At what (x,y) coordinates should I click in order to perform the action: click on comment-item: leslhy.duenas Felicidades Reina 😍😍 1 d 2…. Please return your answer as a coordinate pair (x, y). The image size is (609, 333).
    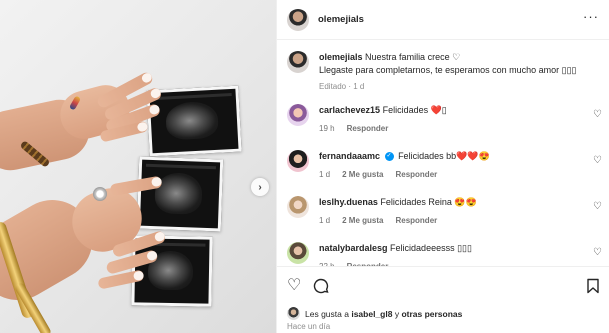
    Looking at the image, I should click on (444, 211).